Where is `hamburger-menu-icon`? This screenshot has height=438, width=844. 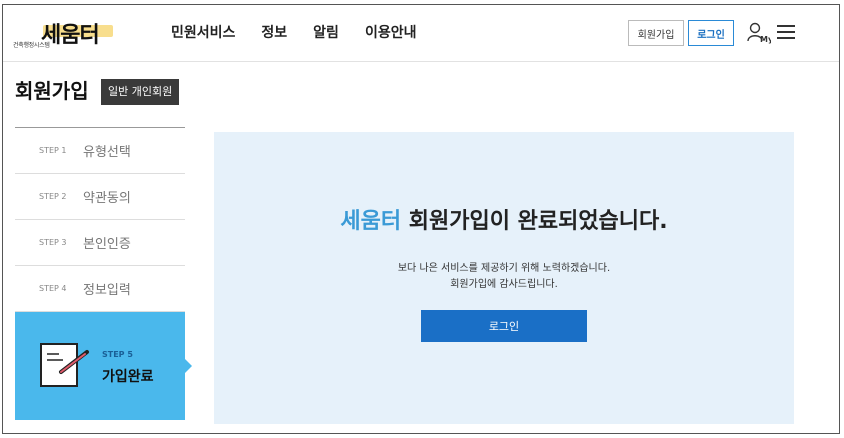
hamburger-menu-icon is located at coordinates (786, 33).